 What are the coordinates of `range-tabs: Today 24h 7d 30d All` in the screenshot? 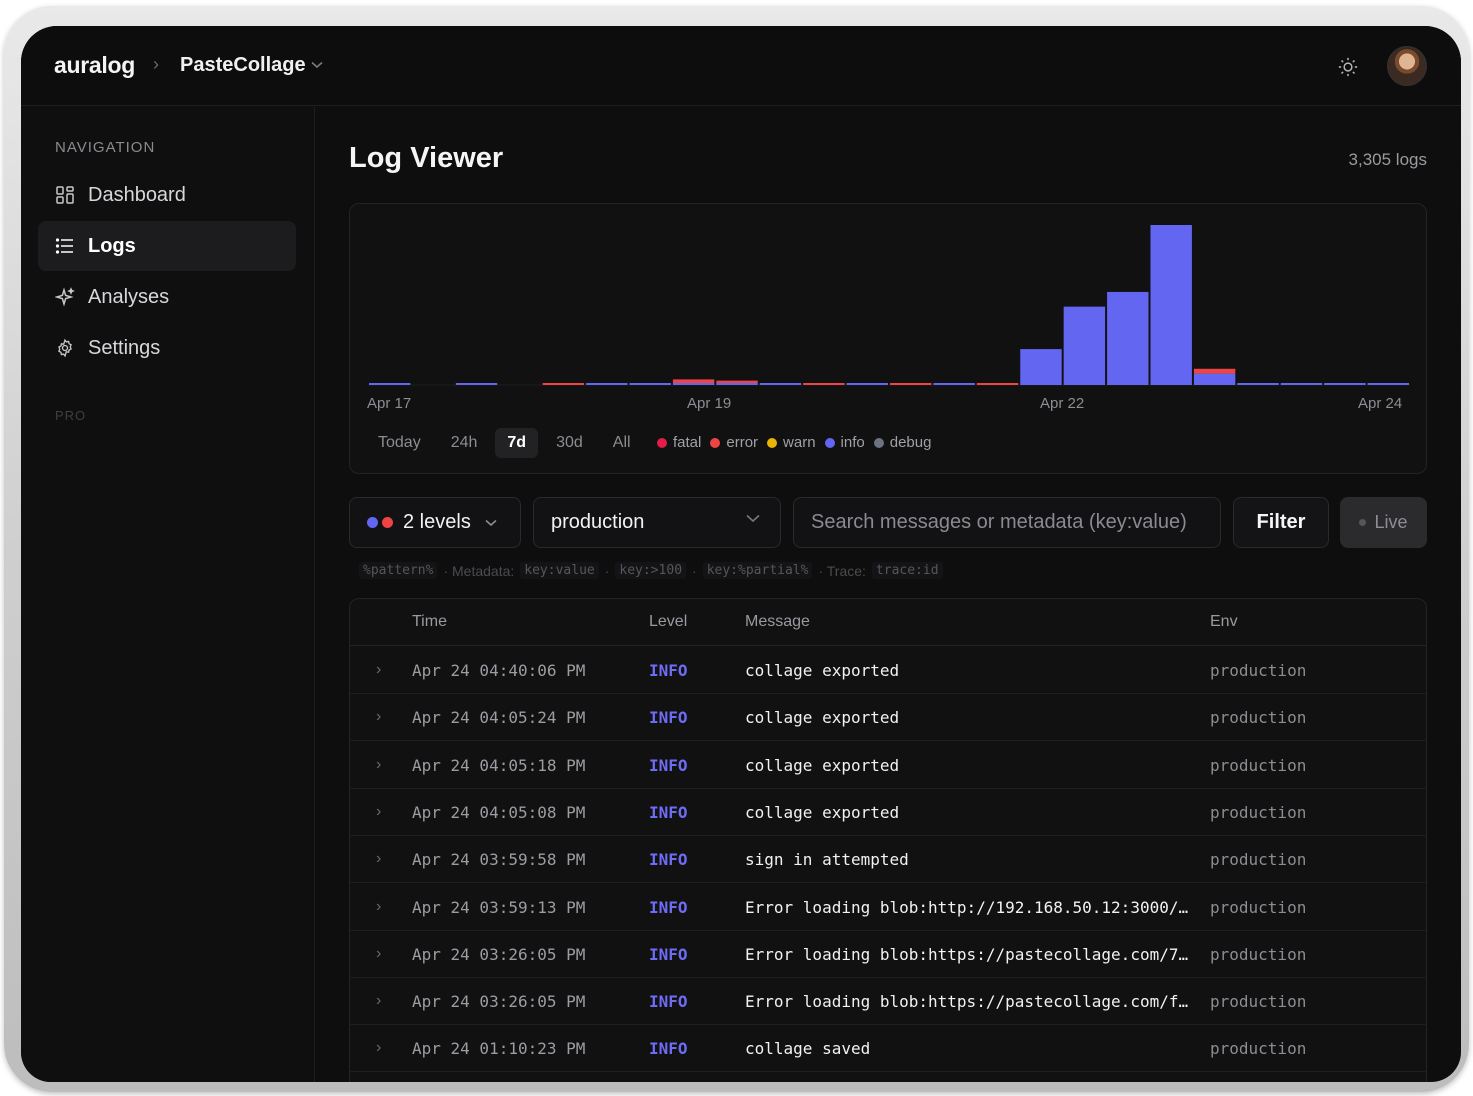 It's located at (504, 443).